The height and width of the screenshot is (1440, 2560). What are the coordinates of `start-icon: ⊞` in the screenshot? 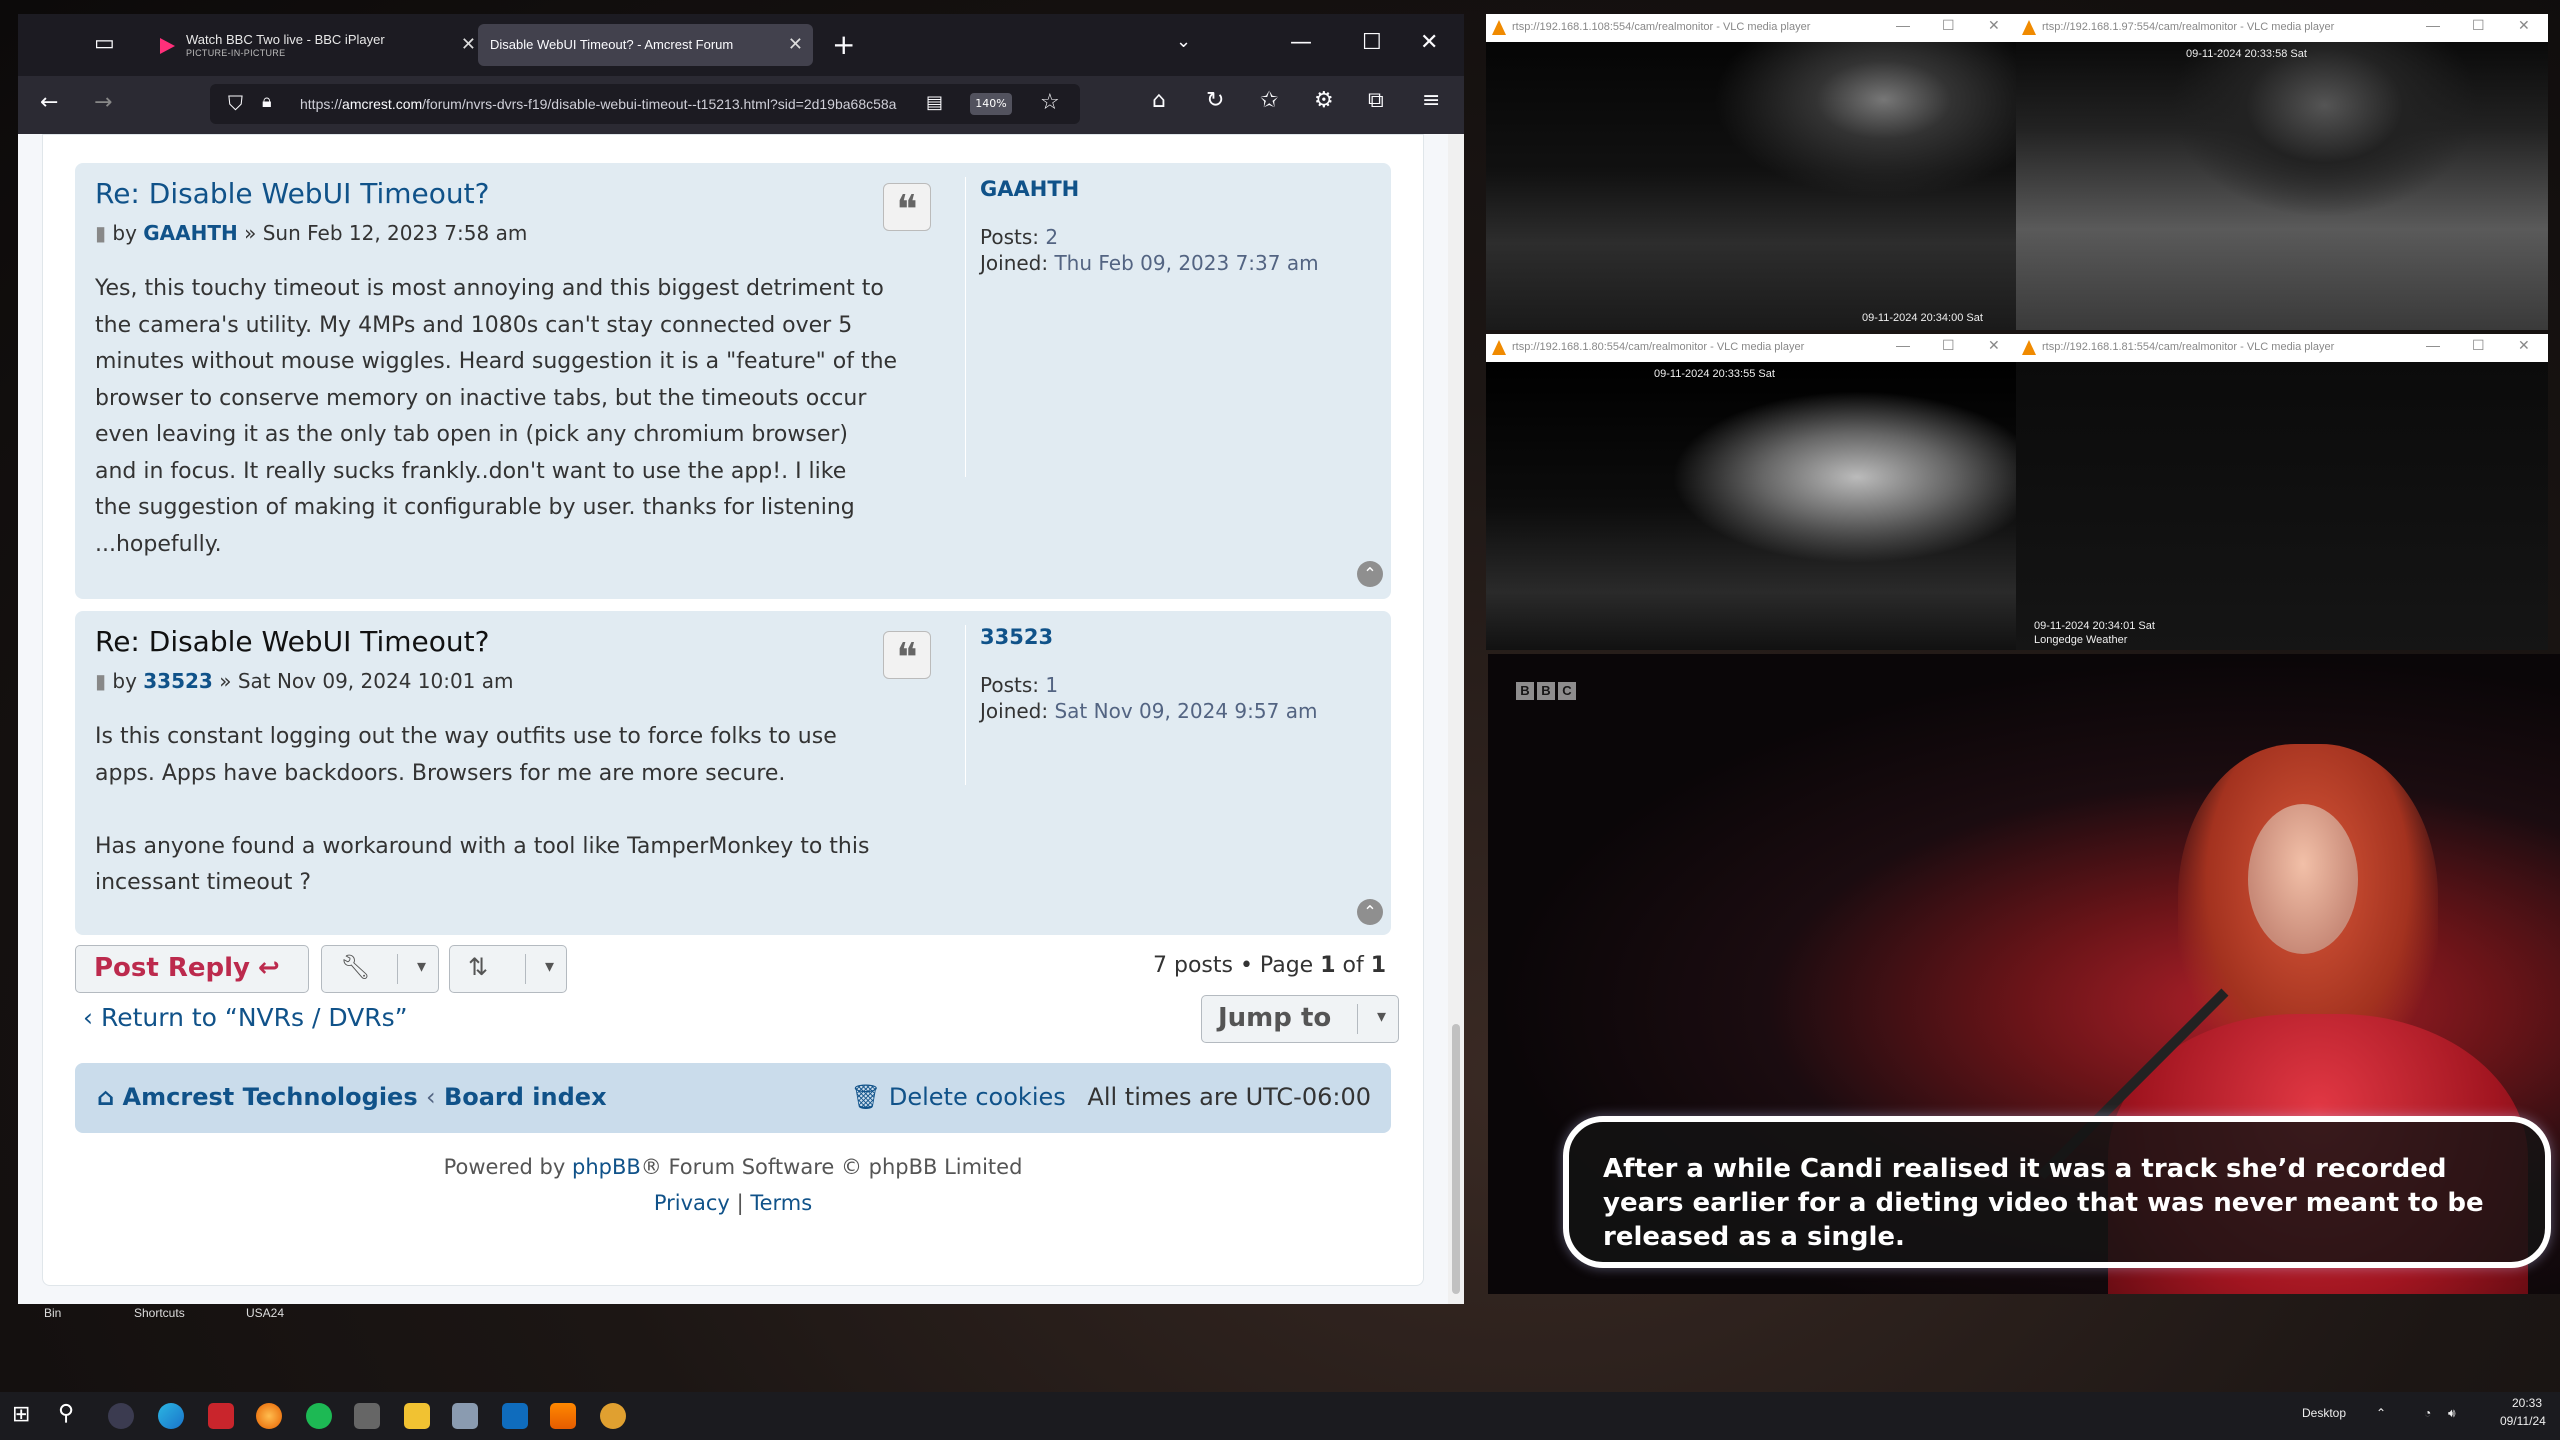 It's located at (25, 1415).